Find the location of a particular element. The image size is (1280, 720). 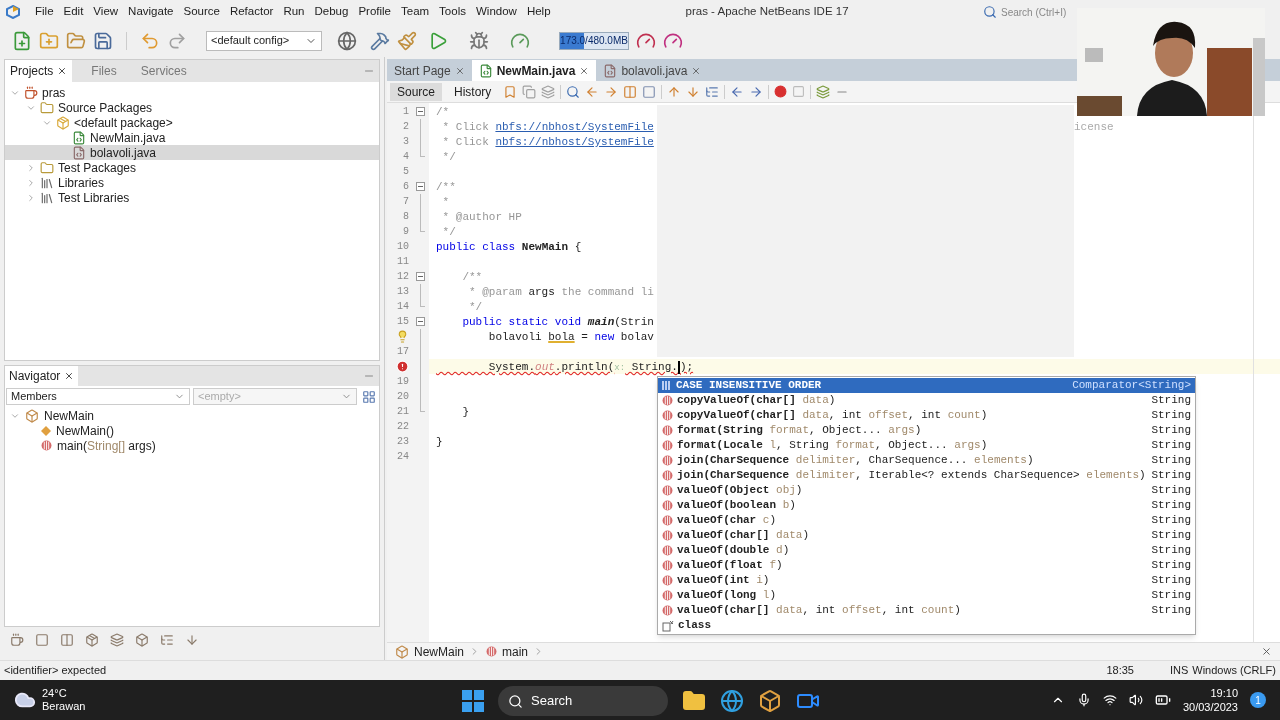

menu-item: Navigate is located at coordinates (151, 12).